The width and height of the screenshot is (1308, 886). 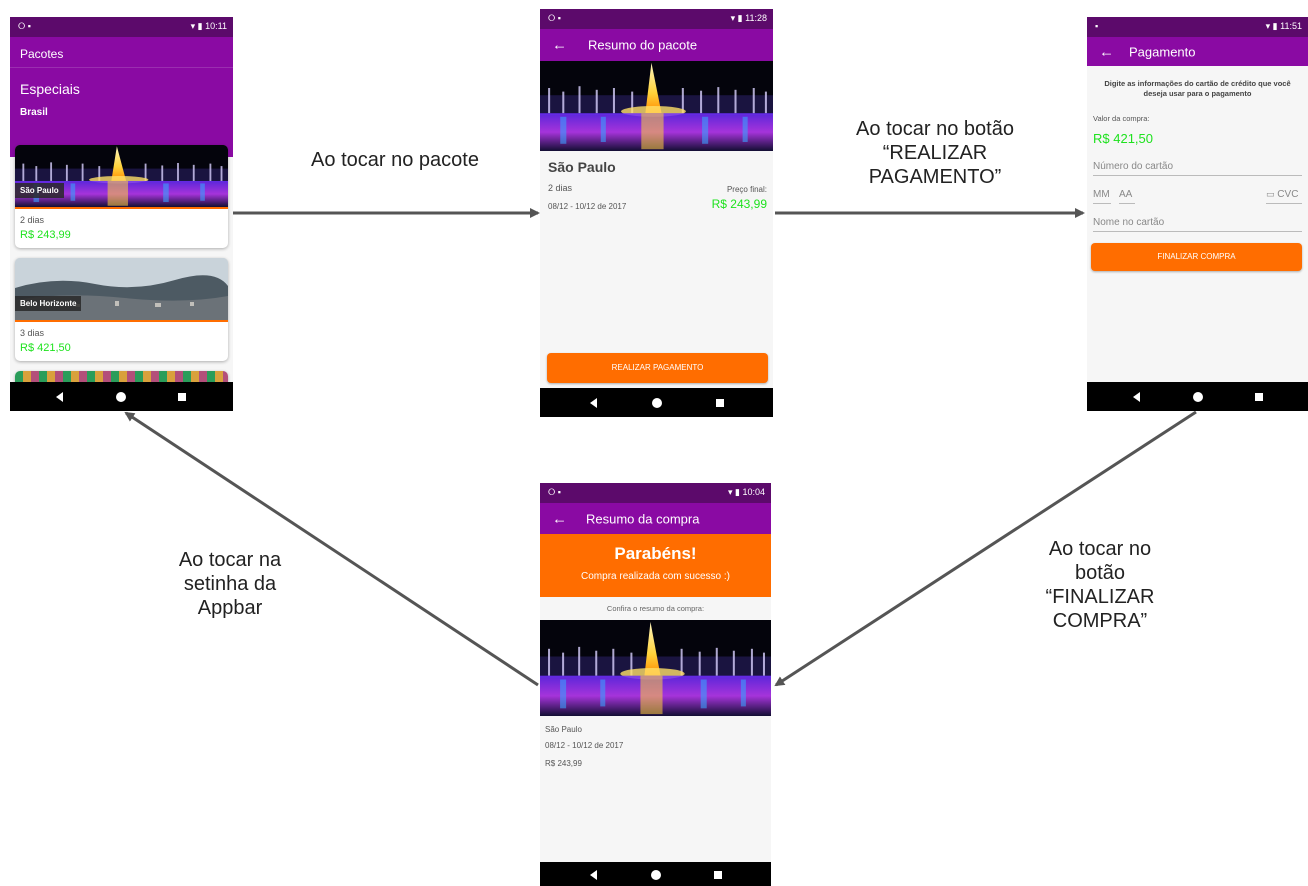 I want to click on card-number-field: Número do cartão, so click(x=1197, y=168).